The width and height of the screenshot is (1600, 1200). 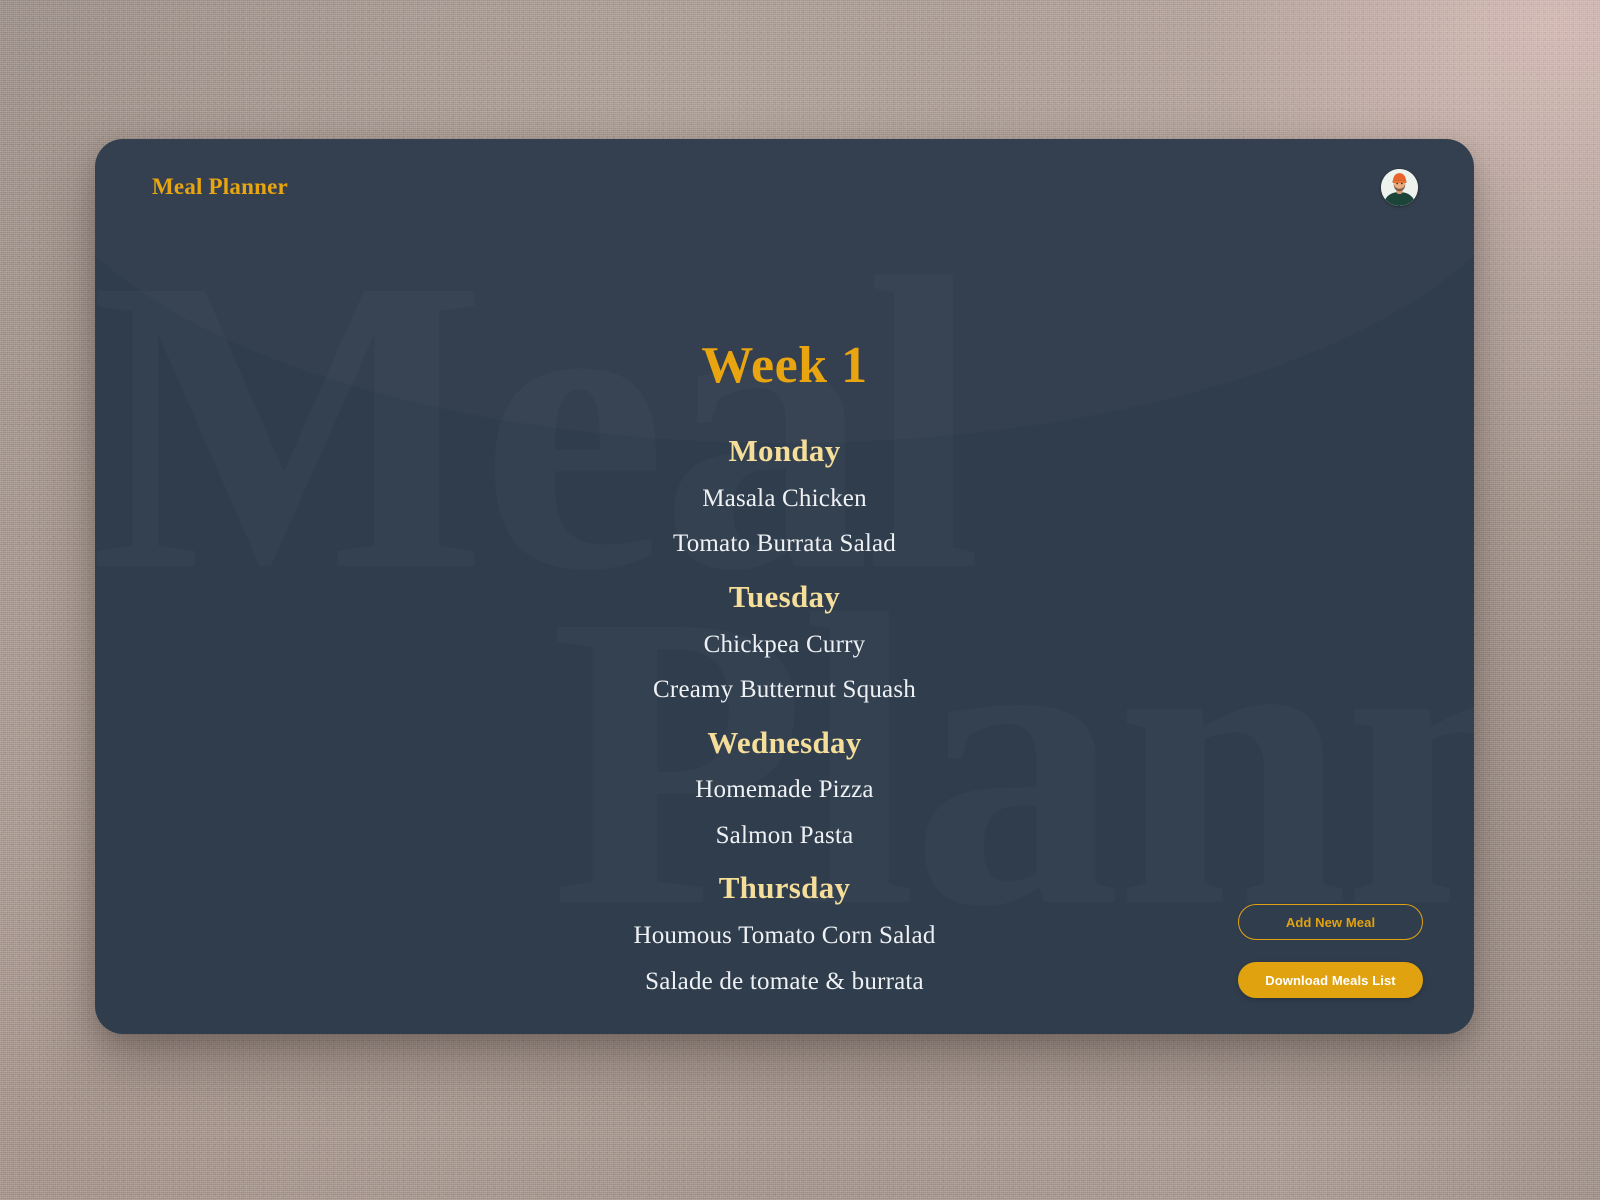 I want to click on add-new-meal-button: Add New Meal, so click(x=1330, y=922).